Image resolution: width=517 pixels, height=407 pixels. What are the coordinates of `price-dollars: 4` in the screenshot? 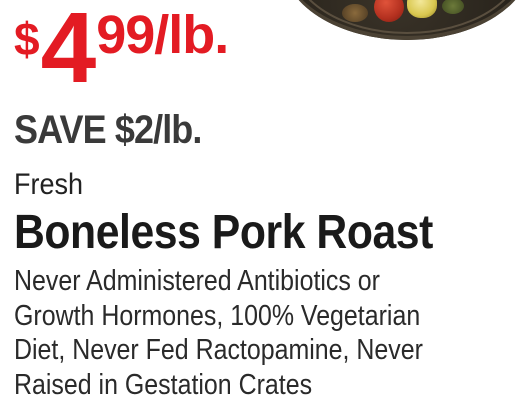 It's located at (68, 52).